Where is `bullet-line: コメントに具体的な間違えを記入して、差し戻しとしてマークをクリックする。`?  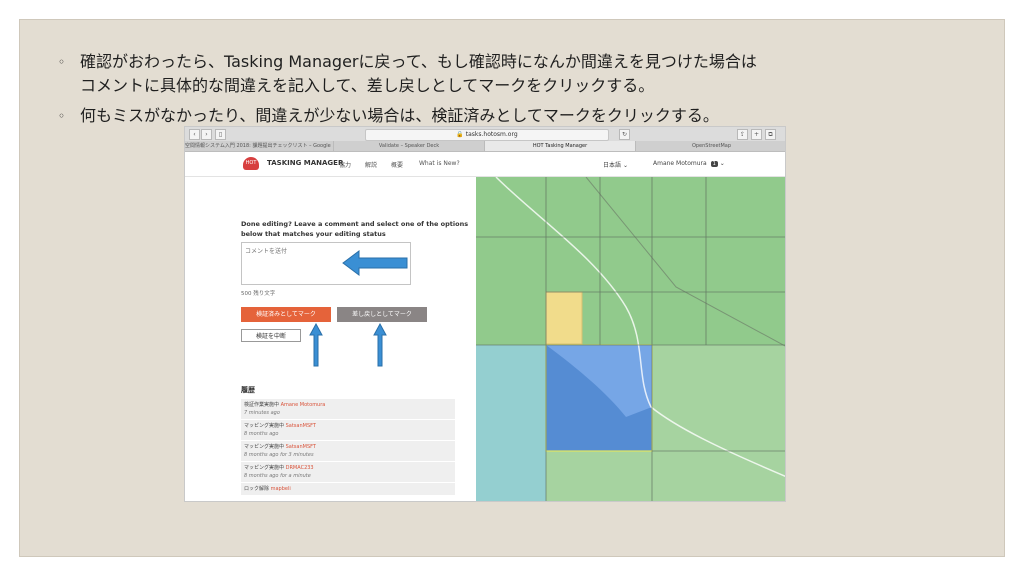 bullet-line: コメントに具体的な間違えを記入して、差し戻しとしてマークをクリックする。 is located at coordinates (367, 85).